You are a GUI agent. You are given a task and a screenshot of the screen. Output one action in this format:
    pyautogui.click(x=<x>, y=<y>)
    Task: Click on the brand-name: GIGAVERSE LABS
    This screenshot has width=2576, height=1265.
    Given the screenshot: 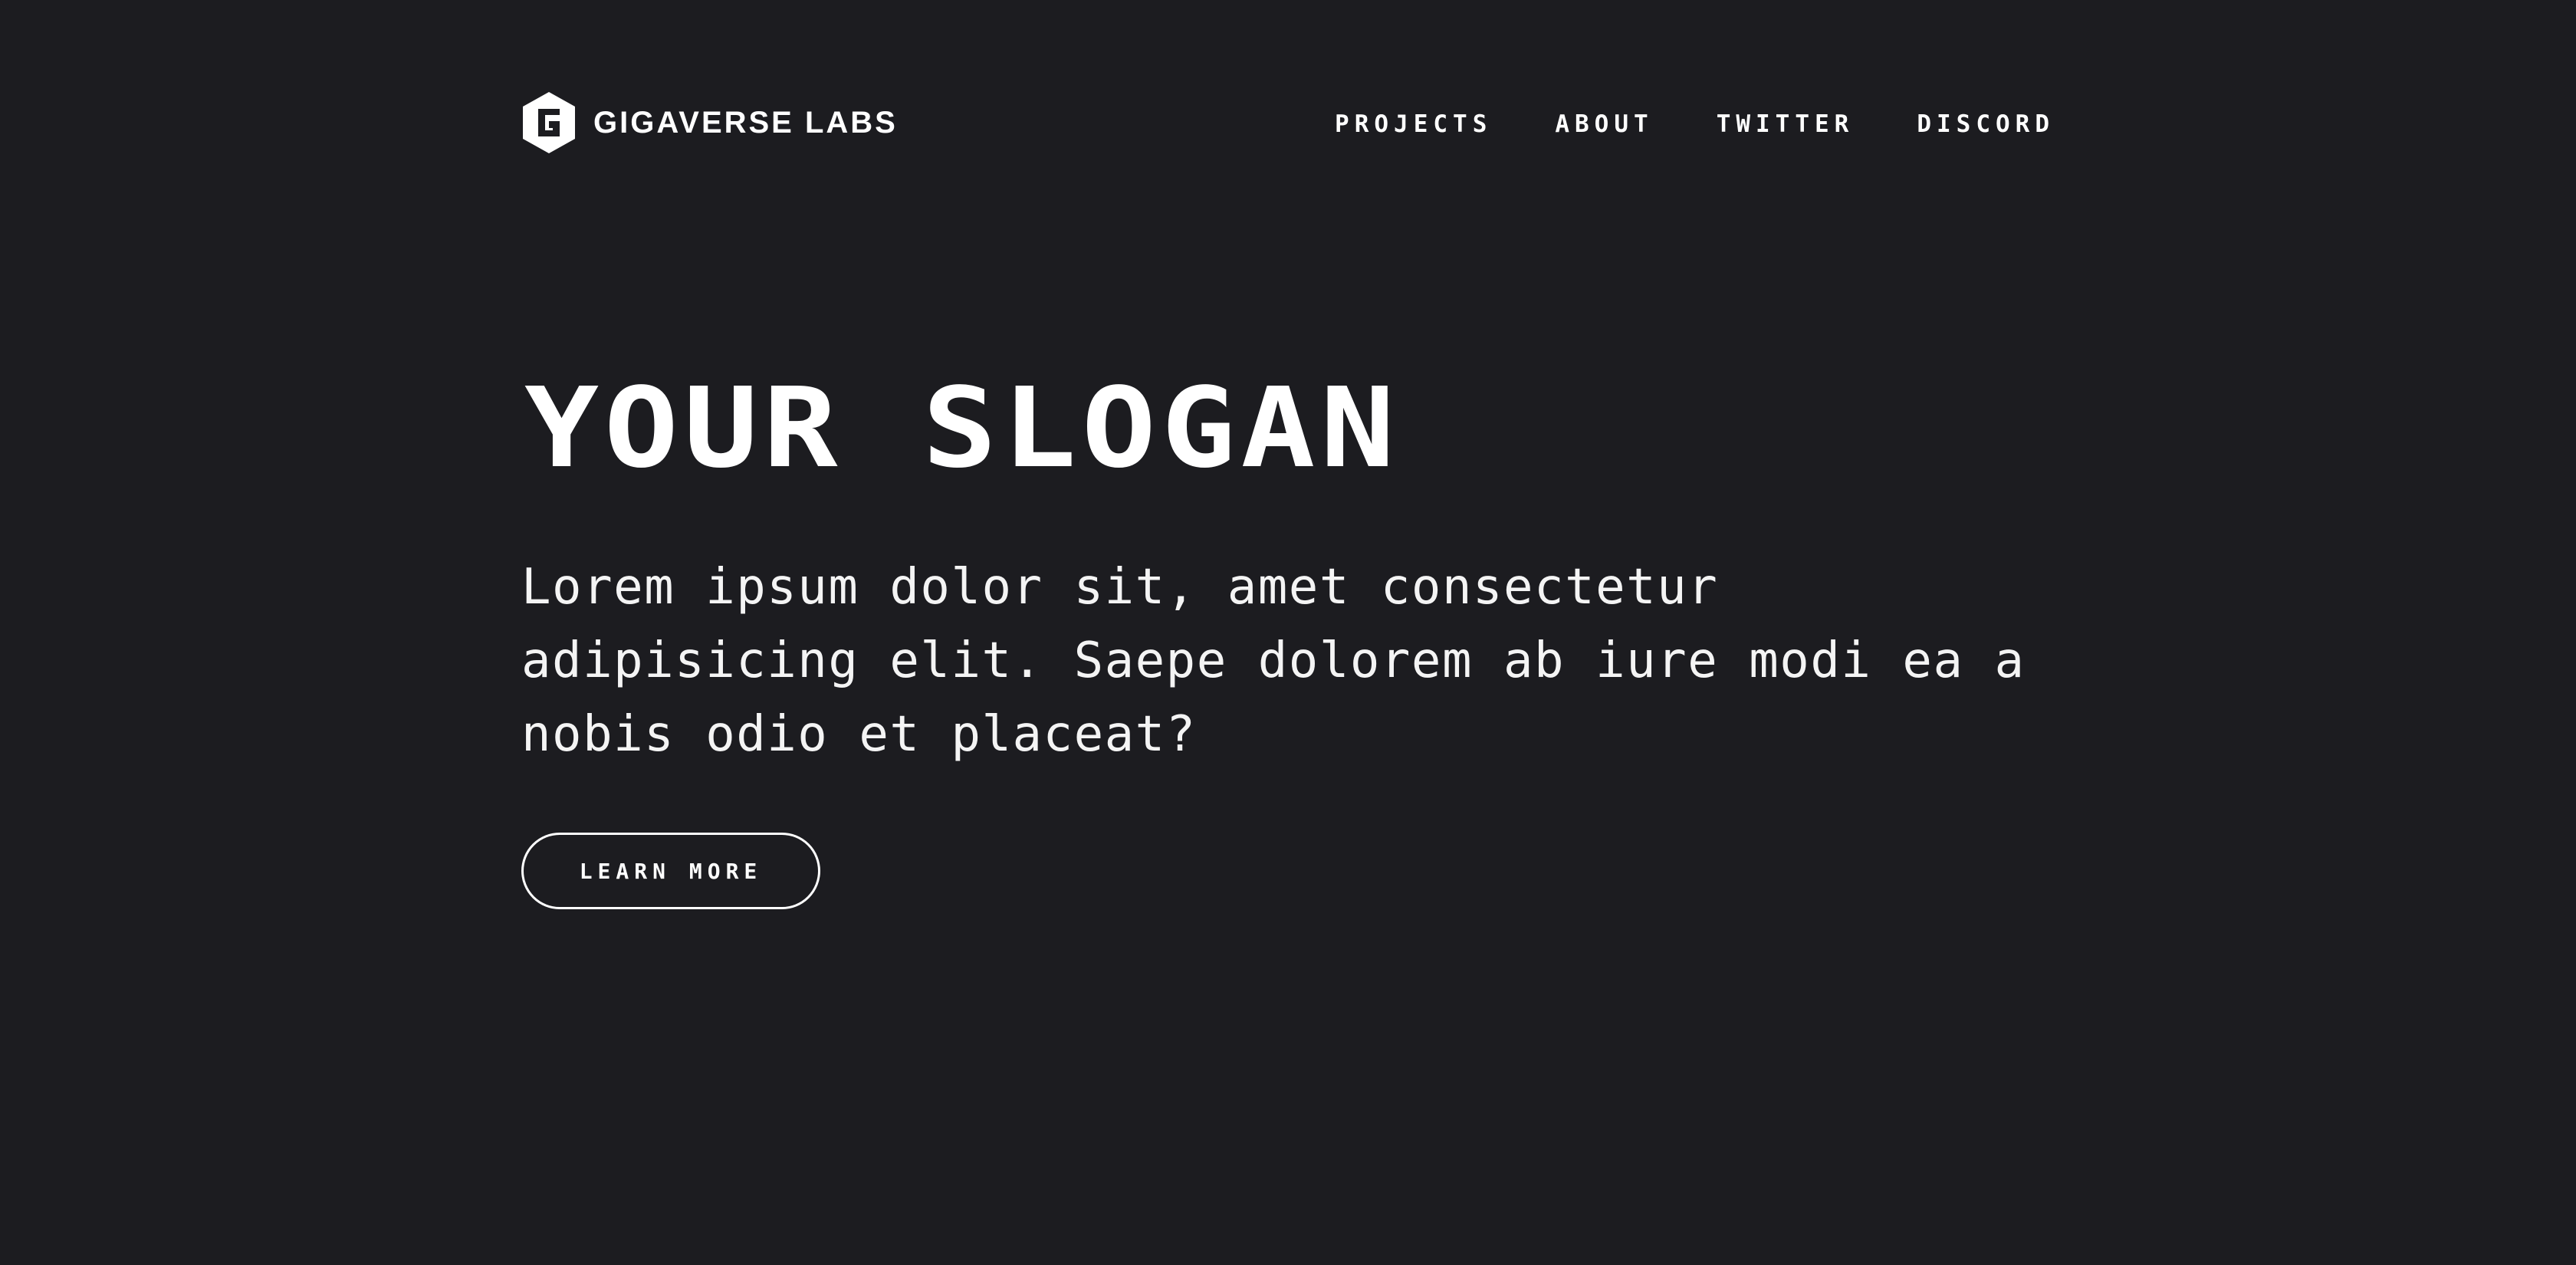 What is the action you would take?
    pyautogui.click(x=746, y=123)
    